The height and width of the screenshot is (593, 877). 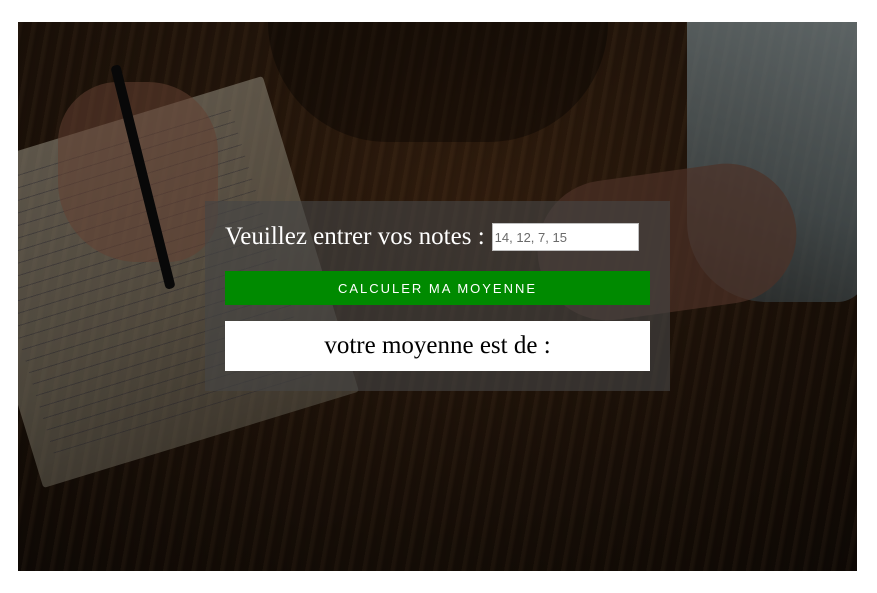 I want to click on result-box: votre moyenne est de :, so click(x=437, y=346).